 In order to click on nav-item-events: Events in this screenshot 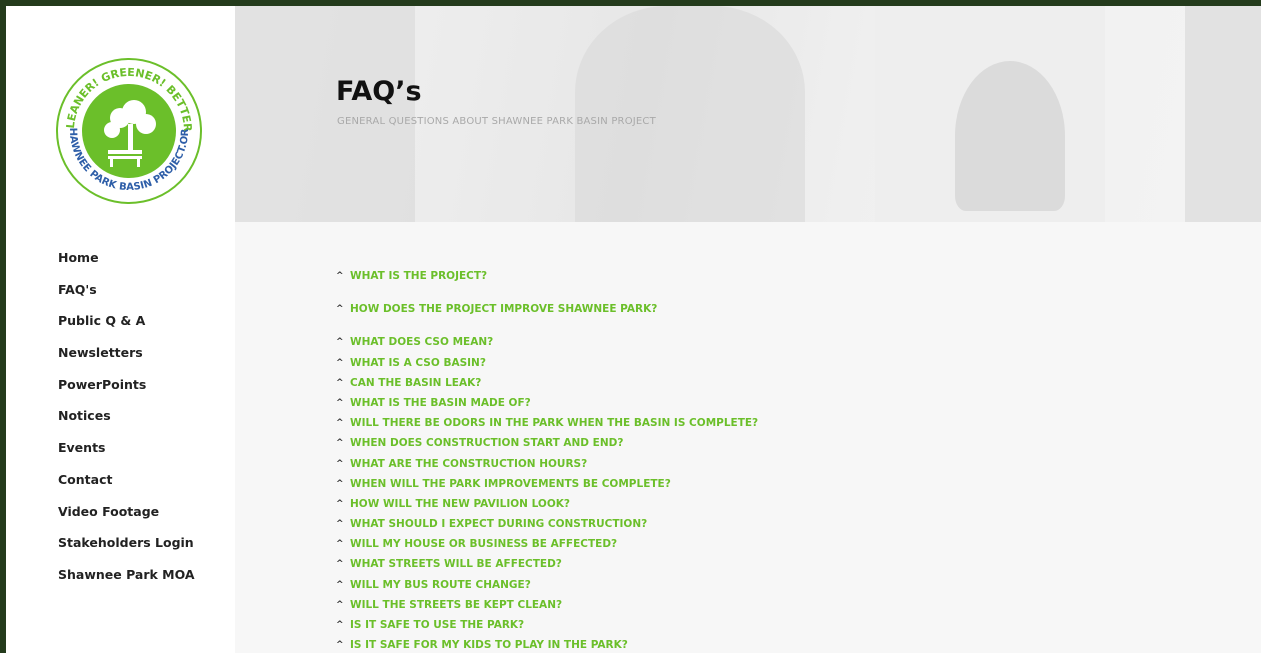, I will do `click(126, 455)`.